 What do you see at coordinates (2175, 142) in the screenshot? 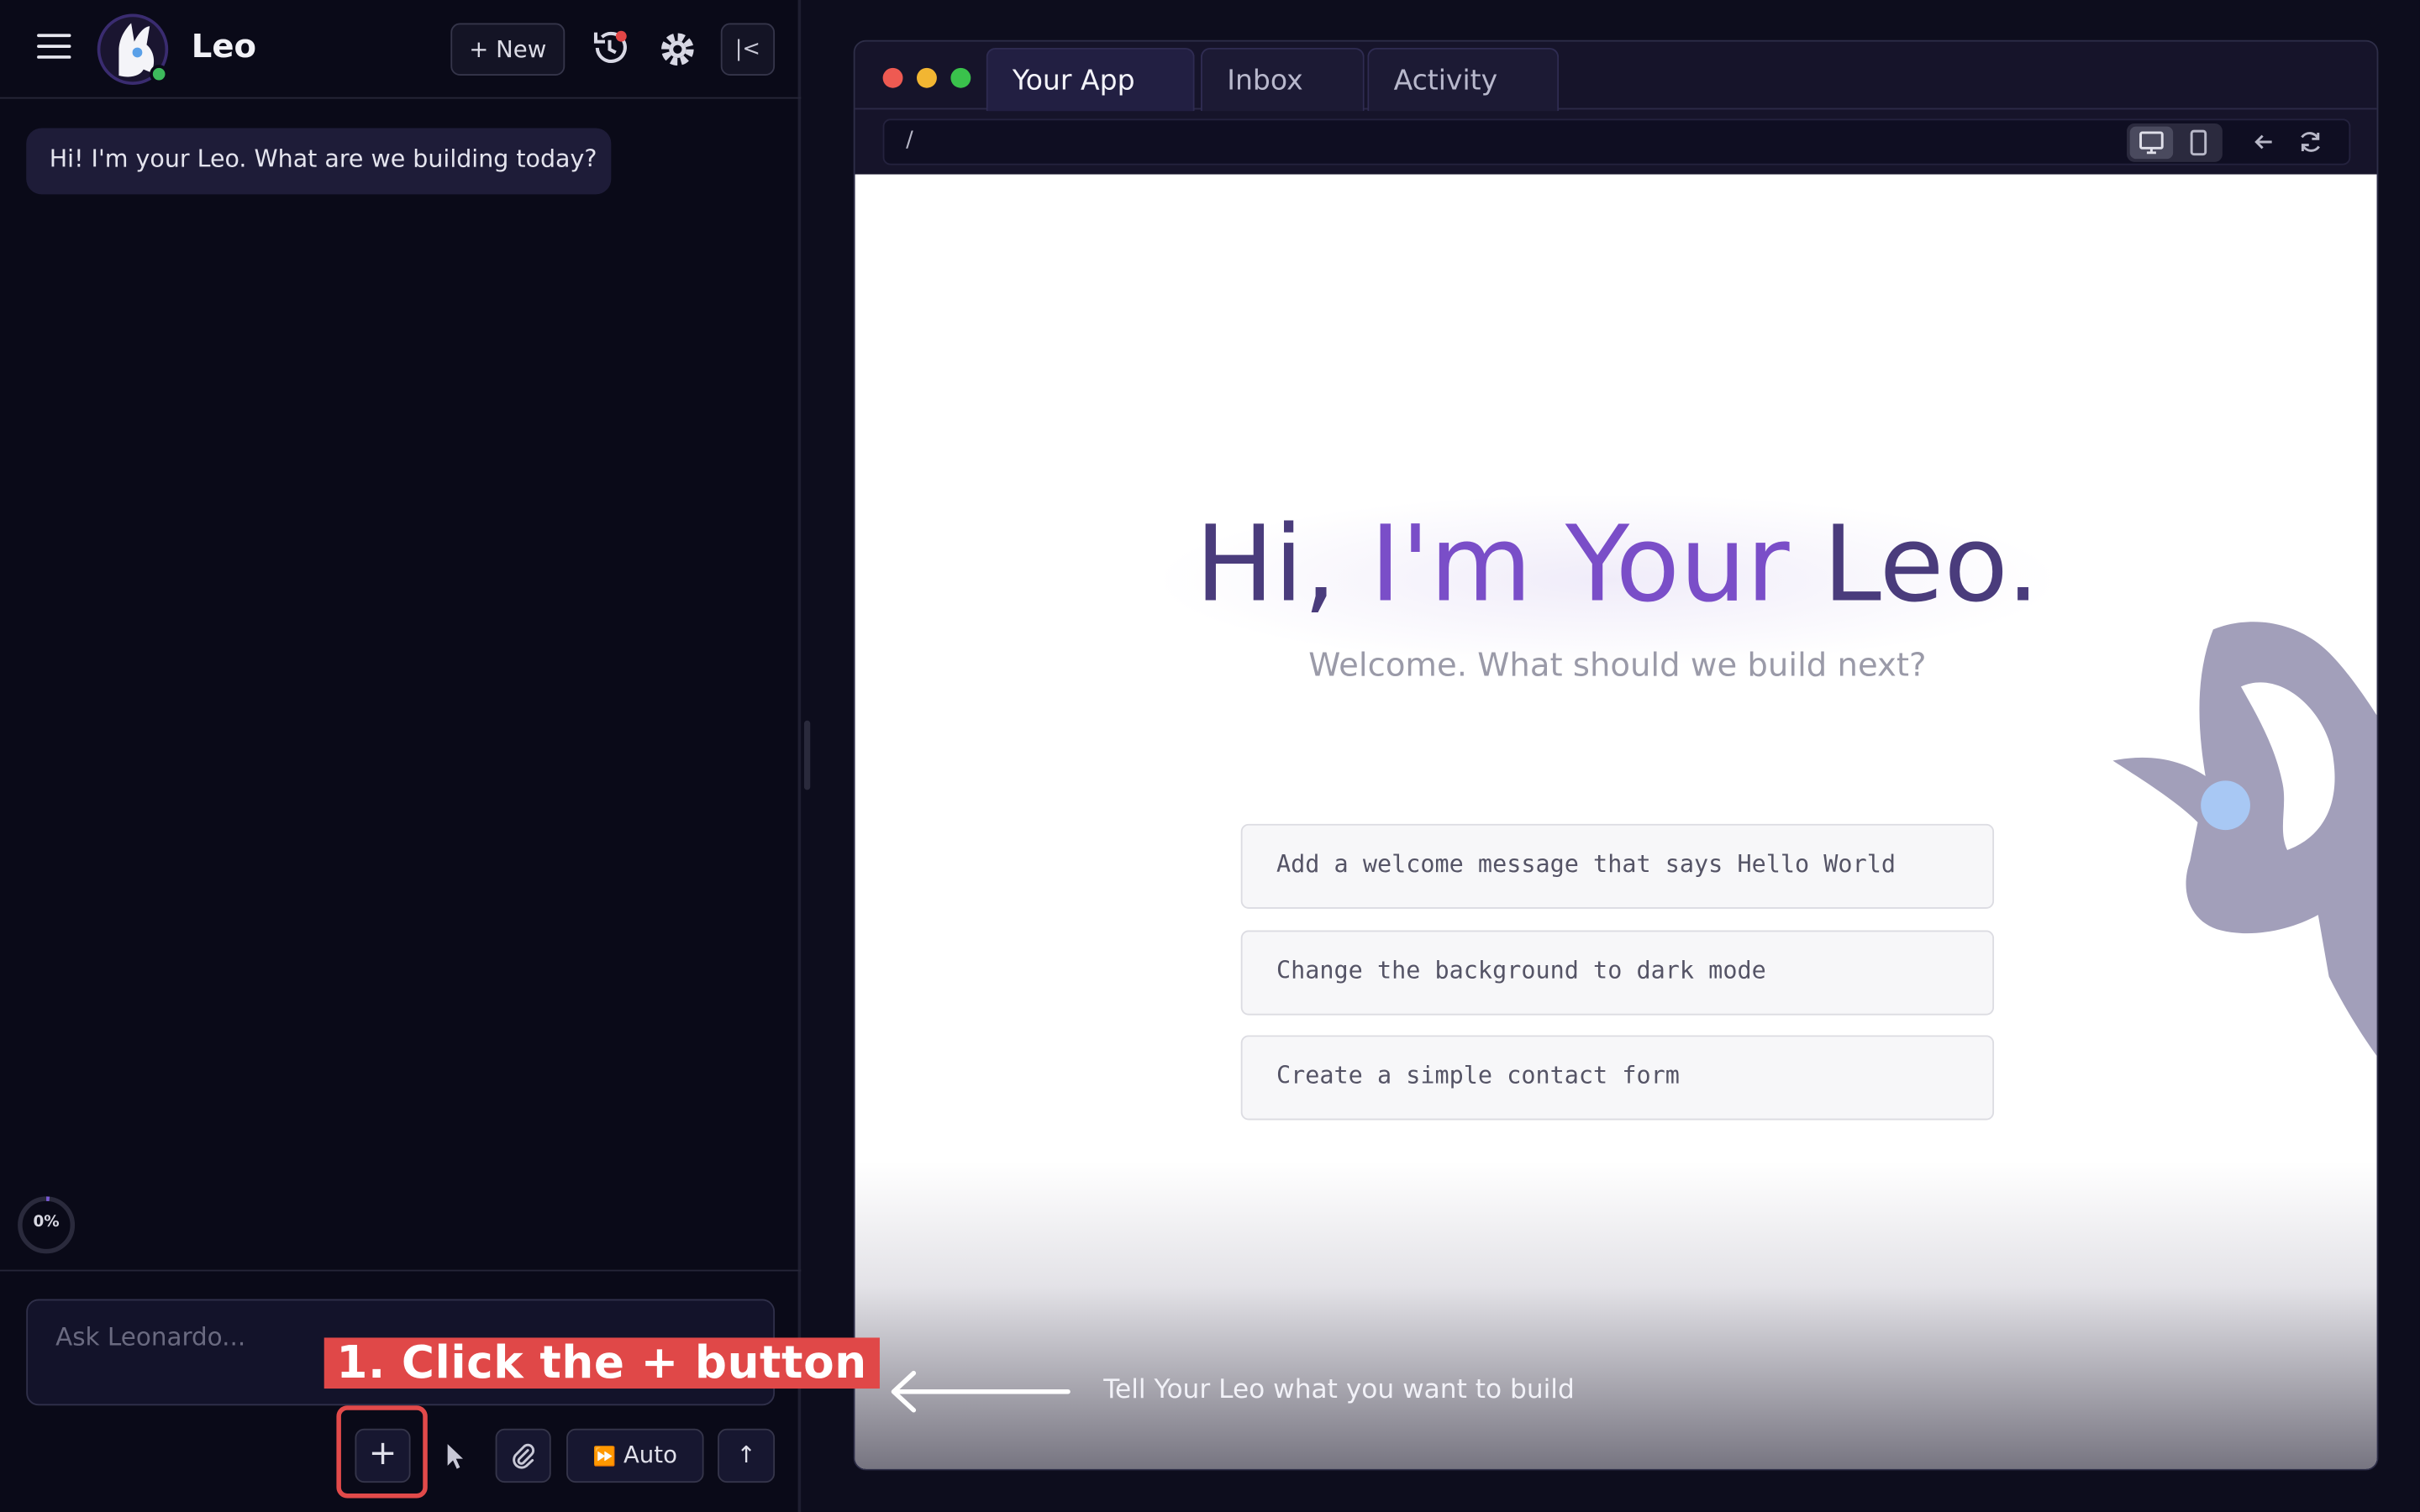
I see `device-toggle` at bounding box center [2175, 142].